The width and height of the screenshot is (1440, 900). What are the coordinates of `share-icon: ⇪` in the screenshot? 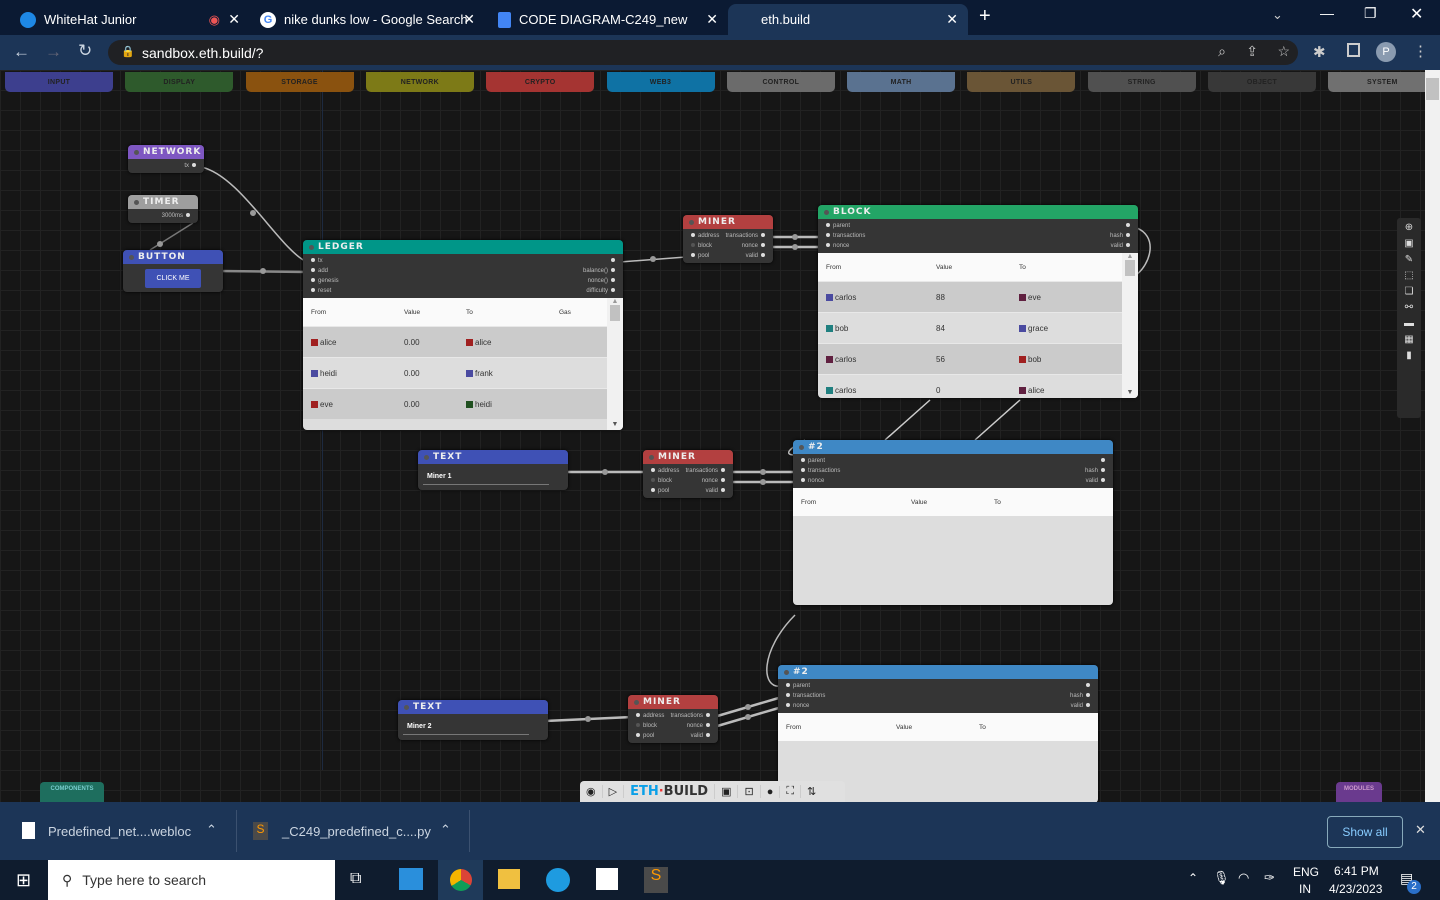 It's located at (1252, 51).